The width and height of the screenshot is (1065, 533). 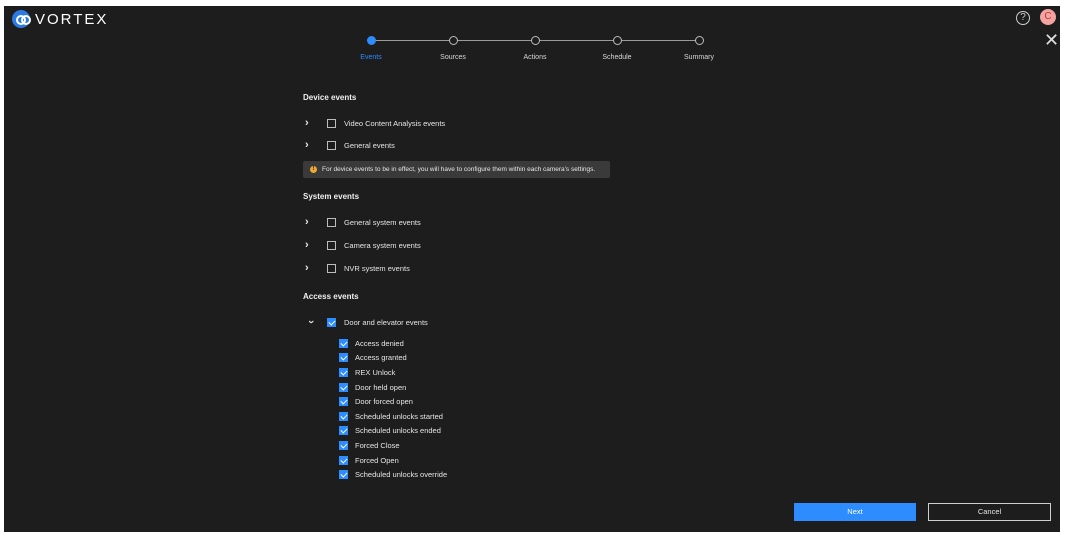 What do you see at coordinates (330, 97) in the screenshot?
I see `device-events-title: Device events` at bounding box center [330, 97].